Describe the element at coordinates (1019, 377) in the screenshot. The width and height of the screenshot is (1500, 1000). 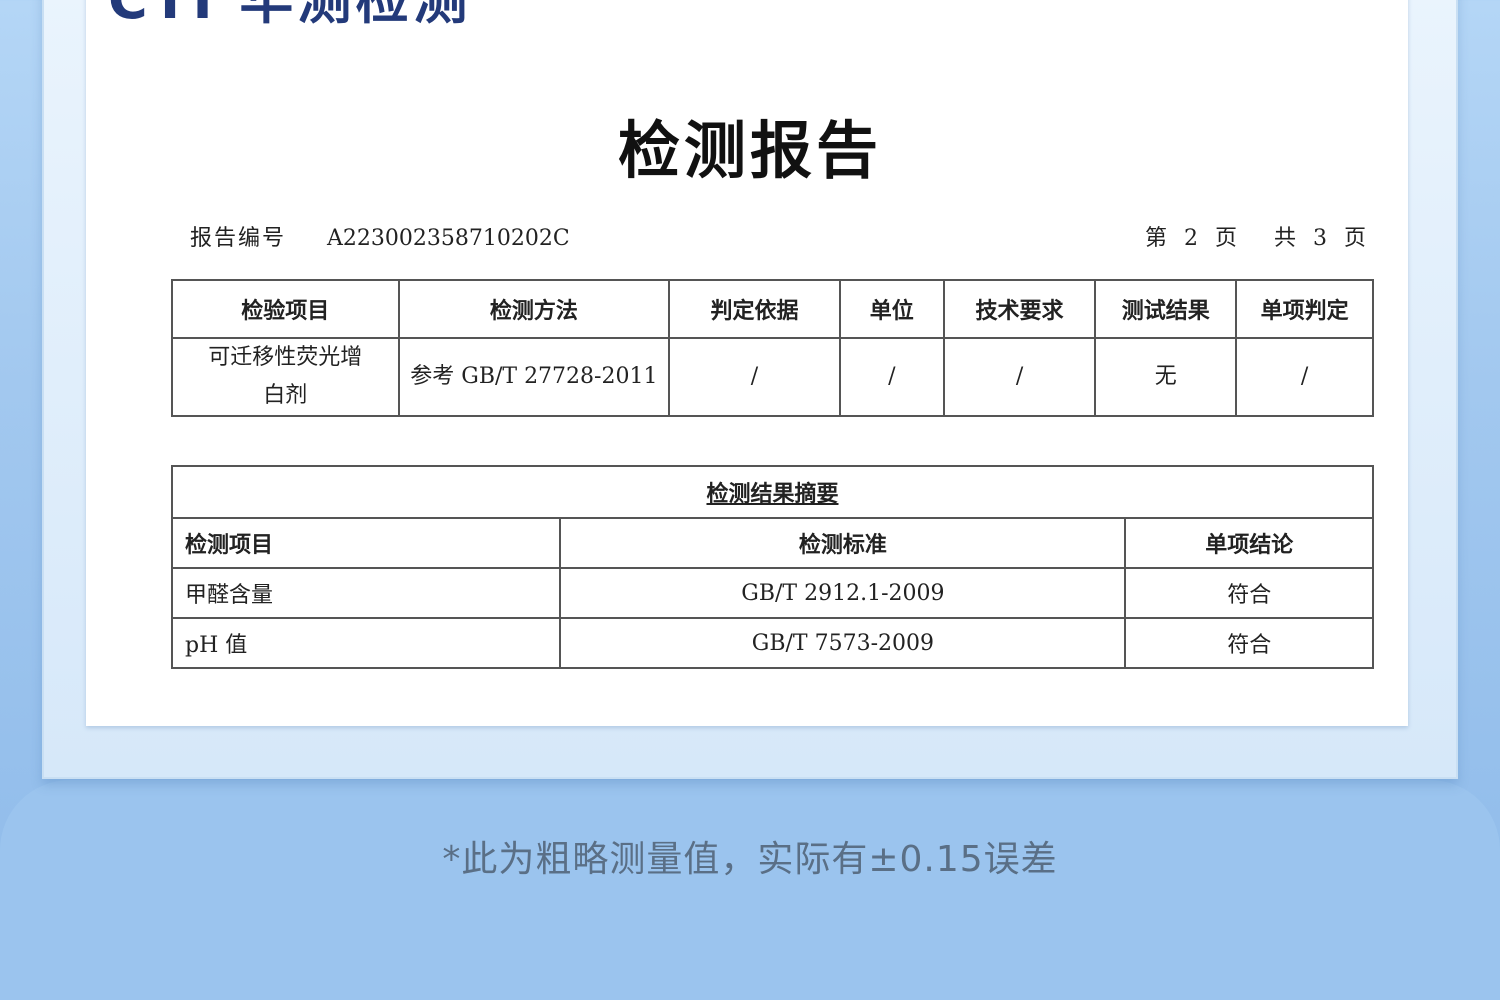
I see `requirement-cell: /` at that location.